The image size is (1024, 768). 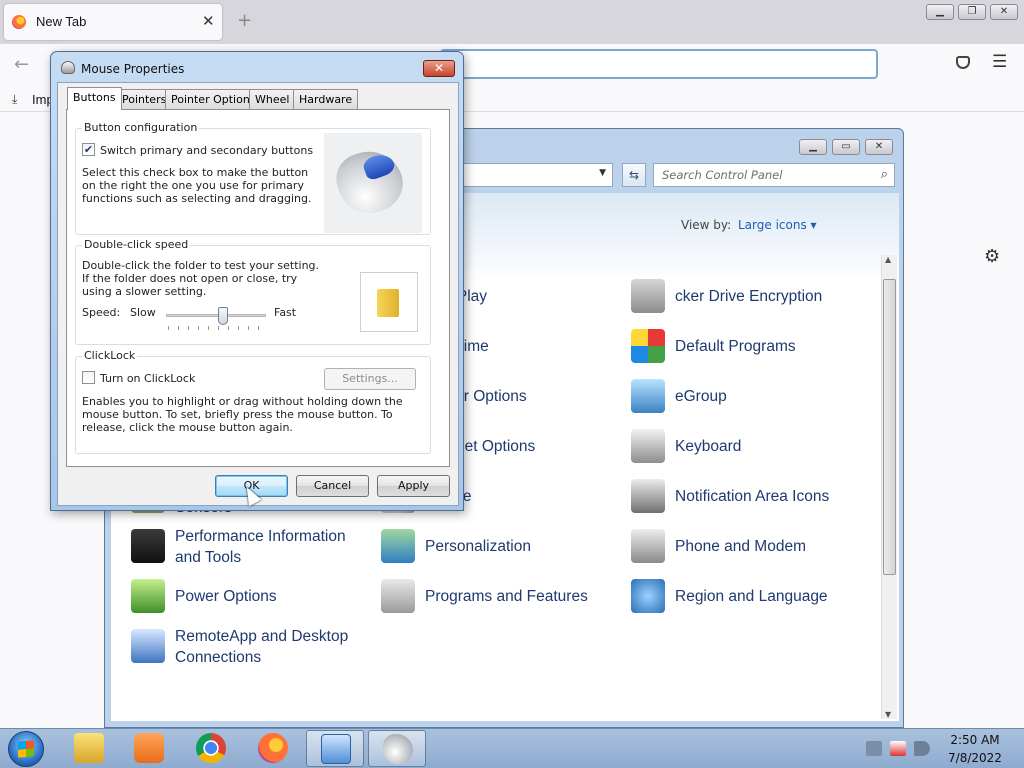 I want to click on volume-icon, so click(x=922, y=748).